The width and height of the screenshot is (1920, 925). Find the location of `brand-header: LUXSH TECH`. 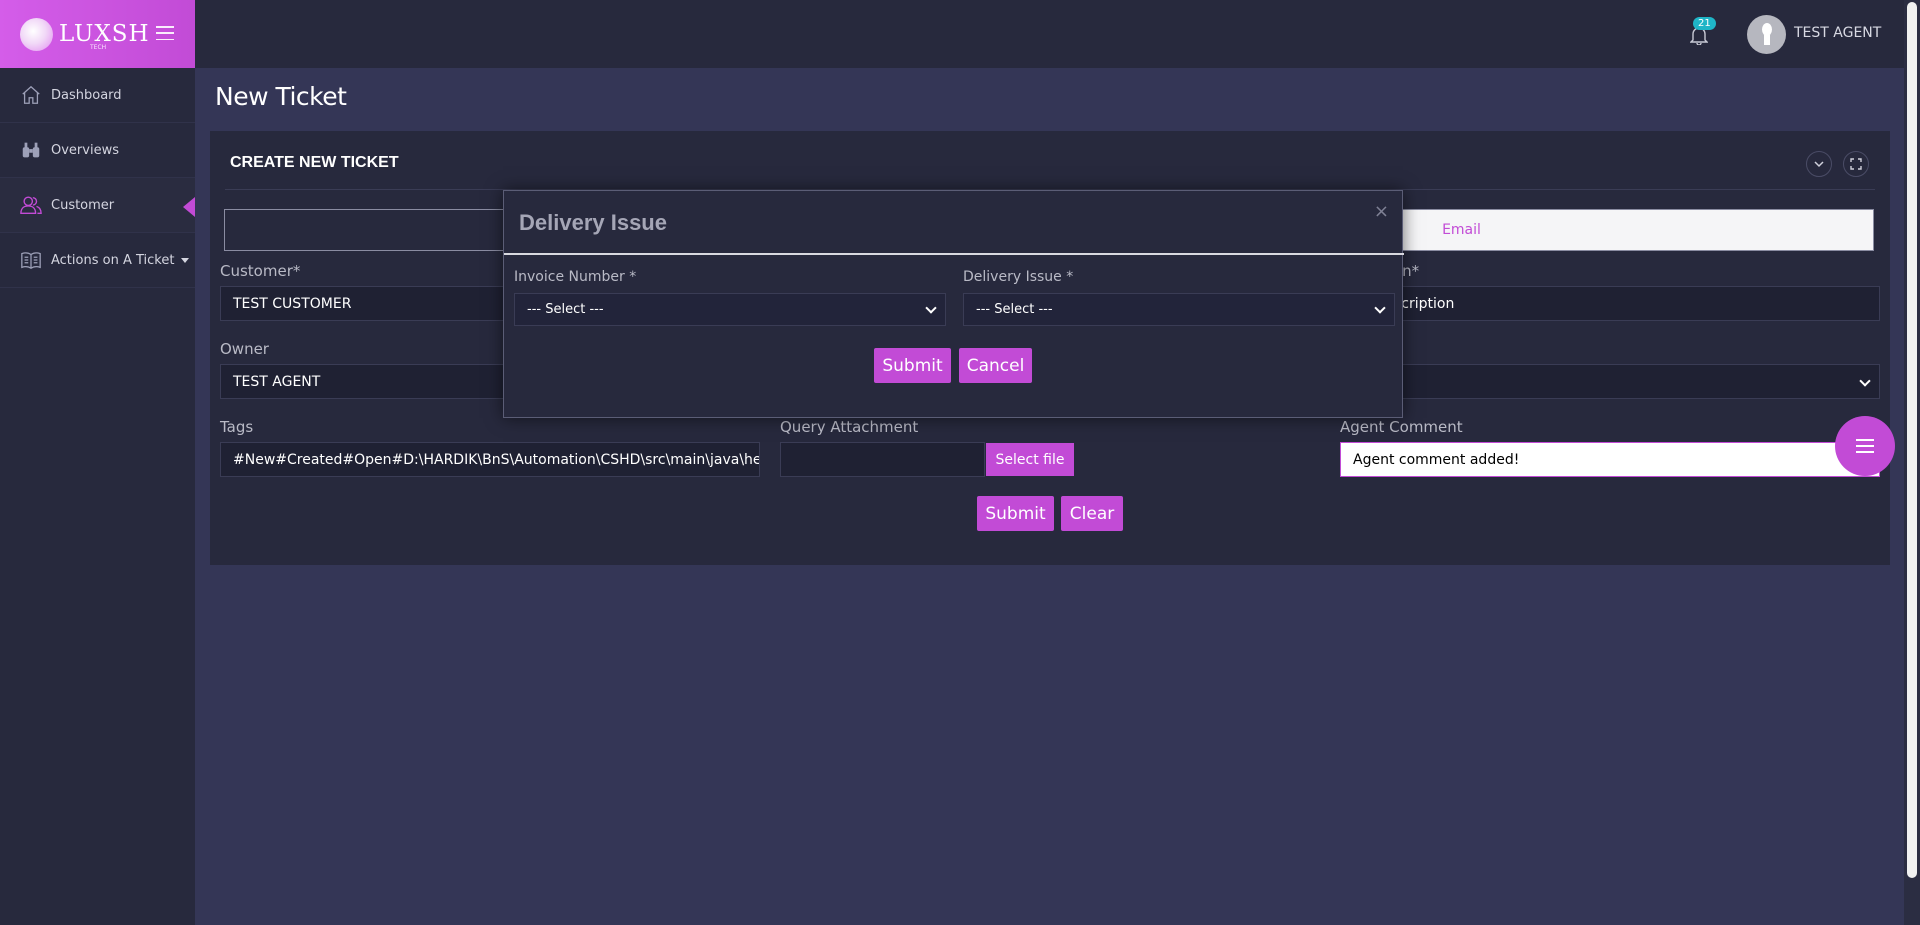

brand-header: LUXSH TECH is located at coordinates (97, 34).